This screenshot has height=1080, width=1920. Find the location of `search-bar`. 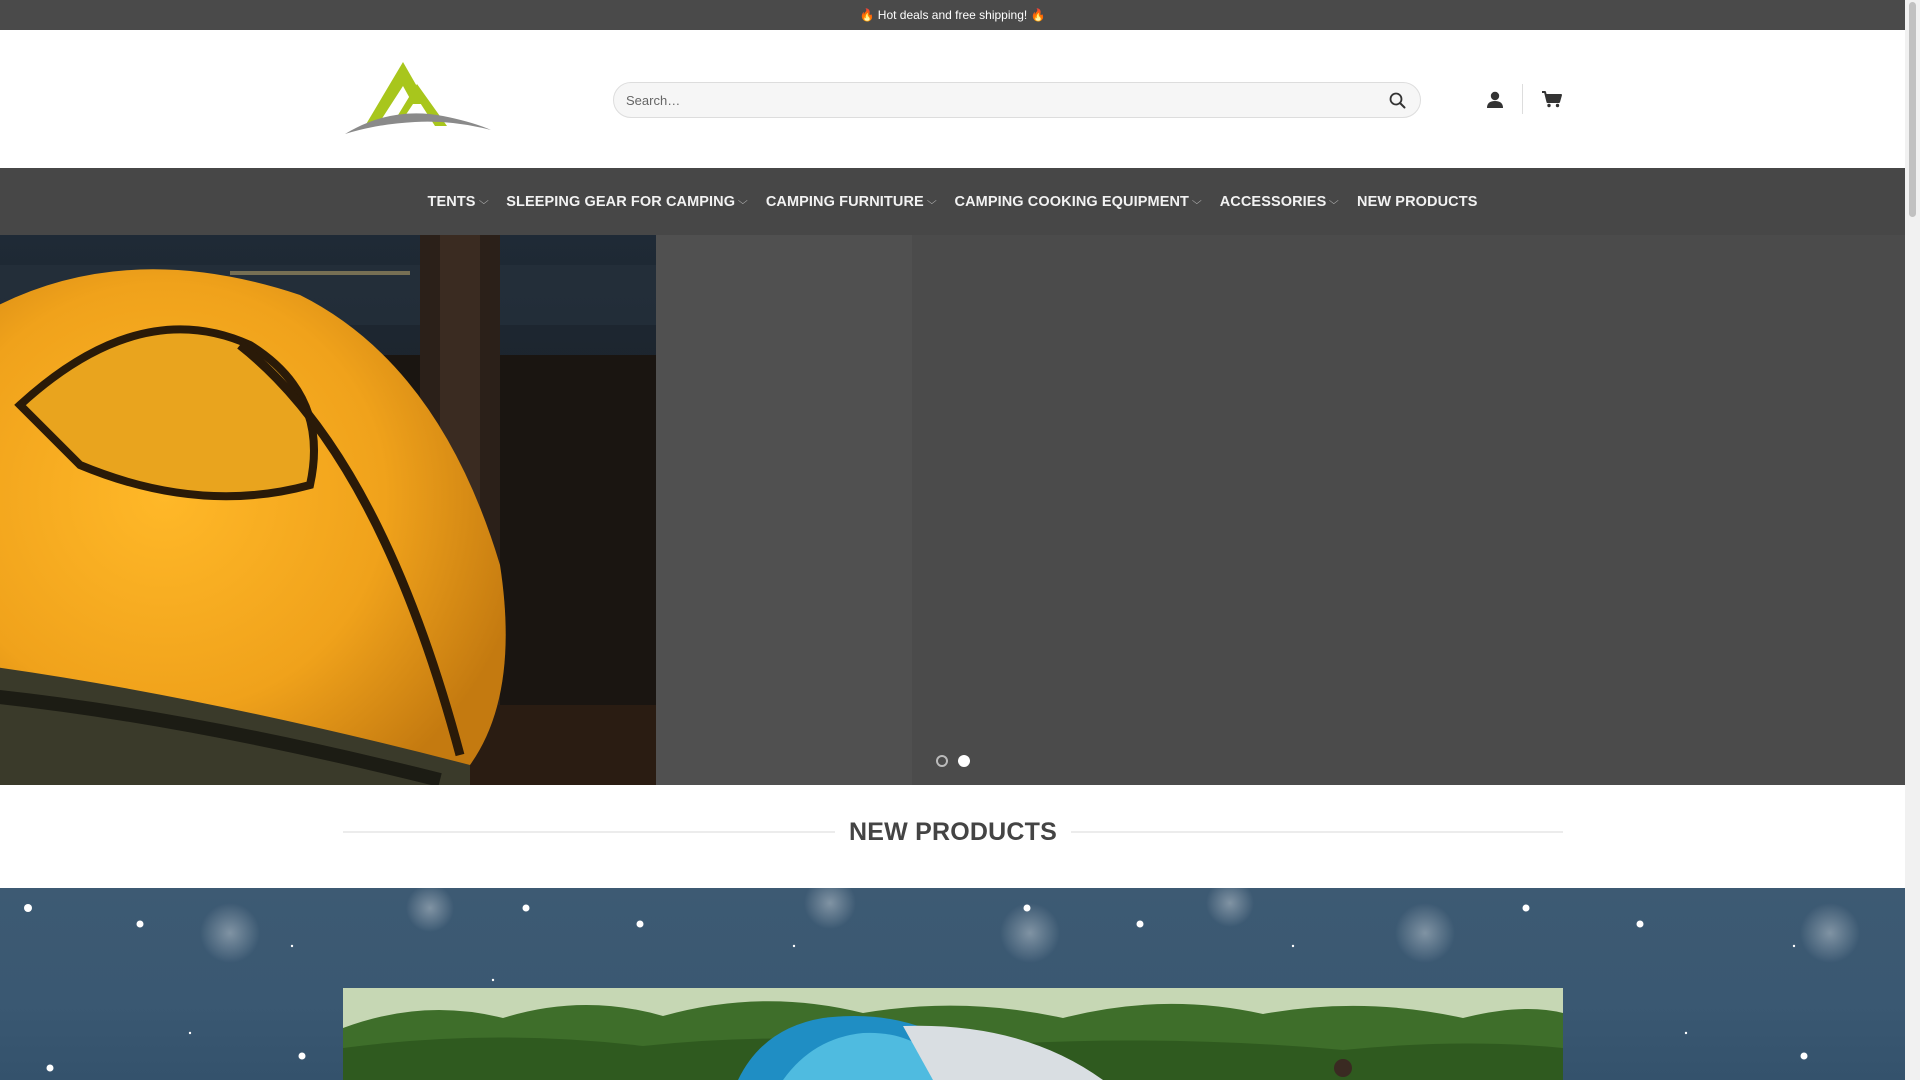

search-bar is located at coordinates (1017, 100).